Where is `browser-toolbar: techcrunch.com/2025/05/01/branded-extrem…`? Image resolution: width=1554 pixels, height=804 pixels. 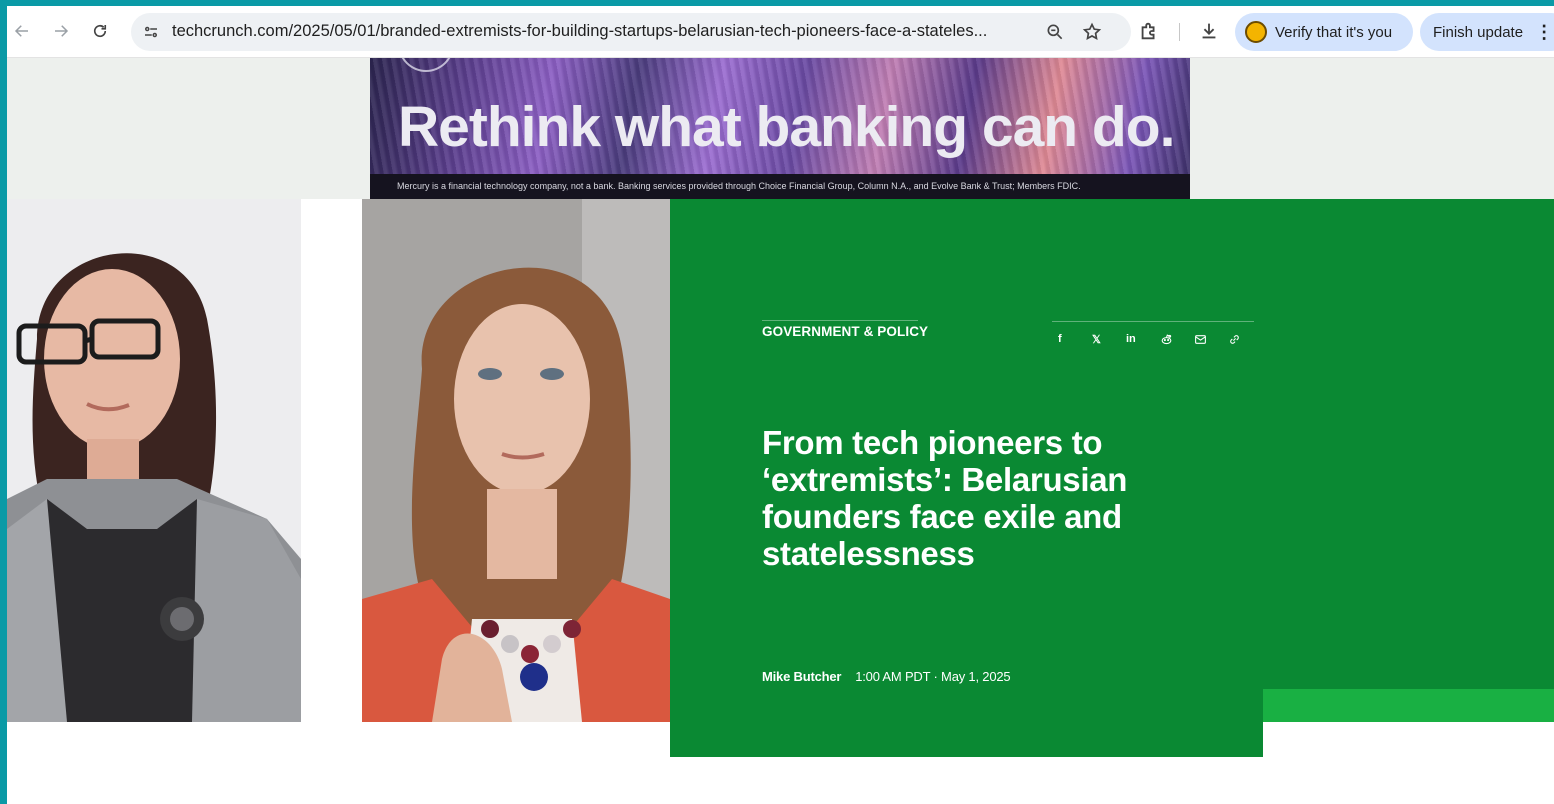 browser-toolbar: techcrunch.com/2025/05/01/branded-extrem… is located at coordinates (780, 32).